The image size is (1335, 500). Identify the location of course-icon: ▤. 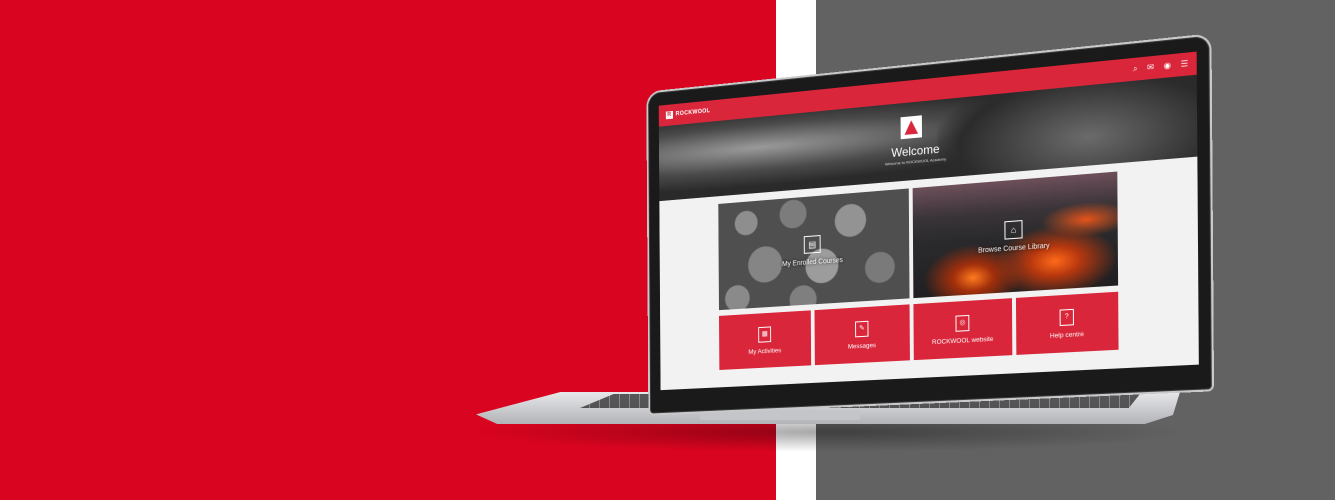
(812, 244).